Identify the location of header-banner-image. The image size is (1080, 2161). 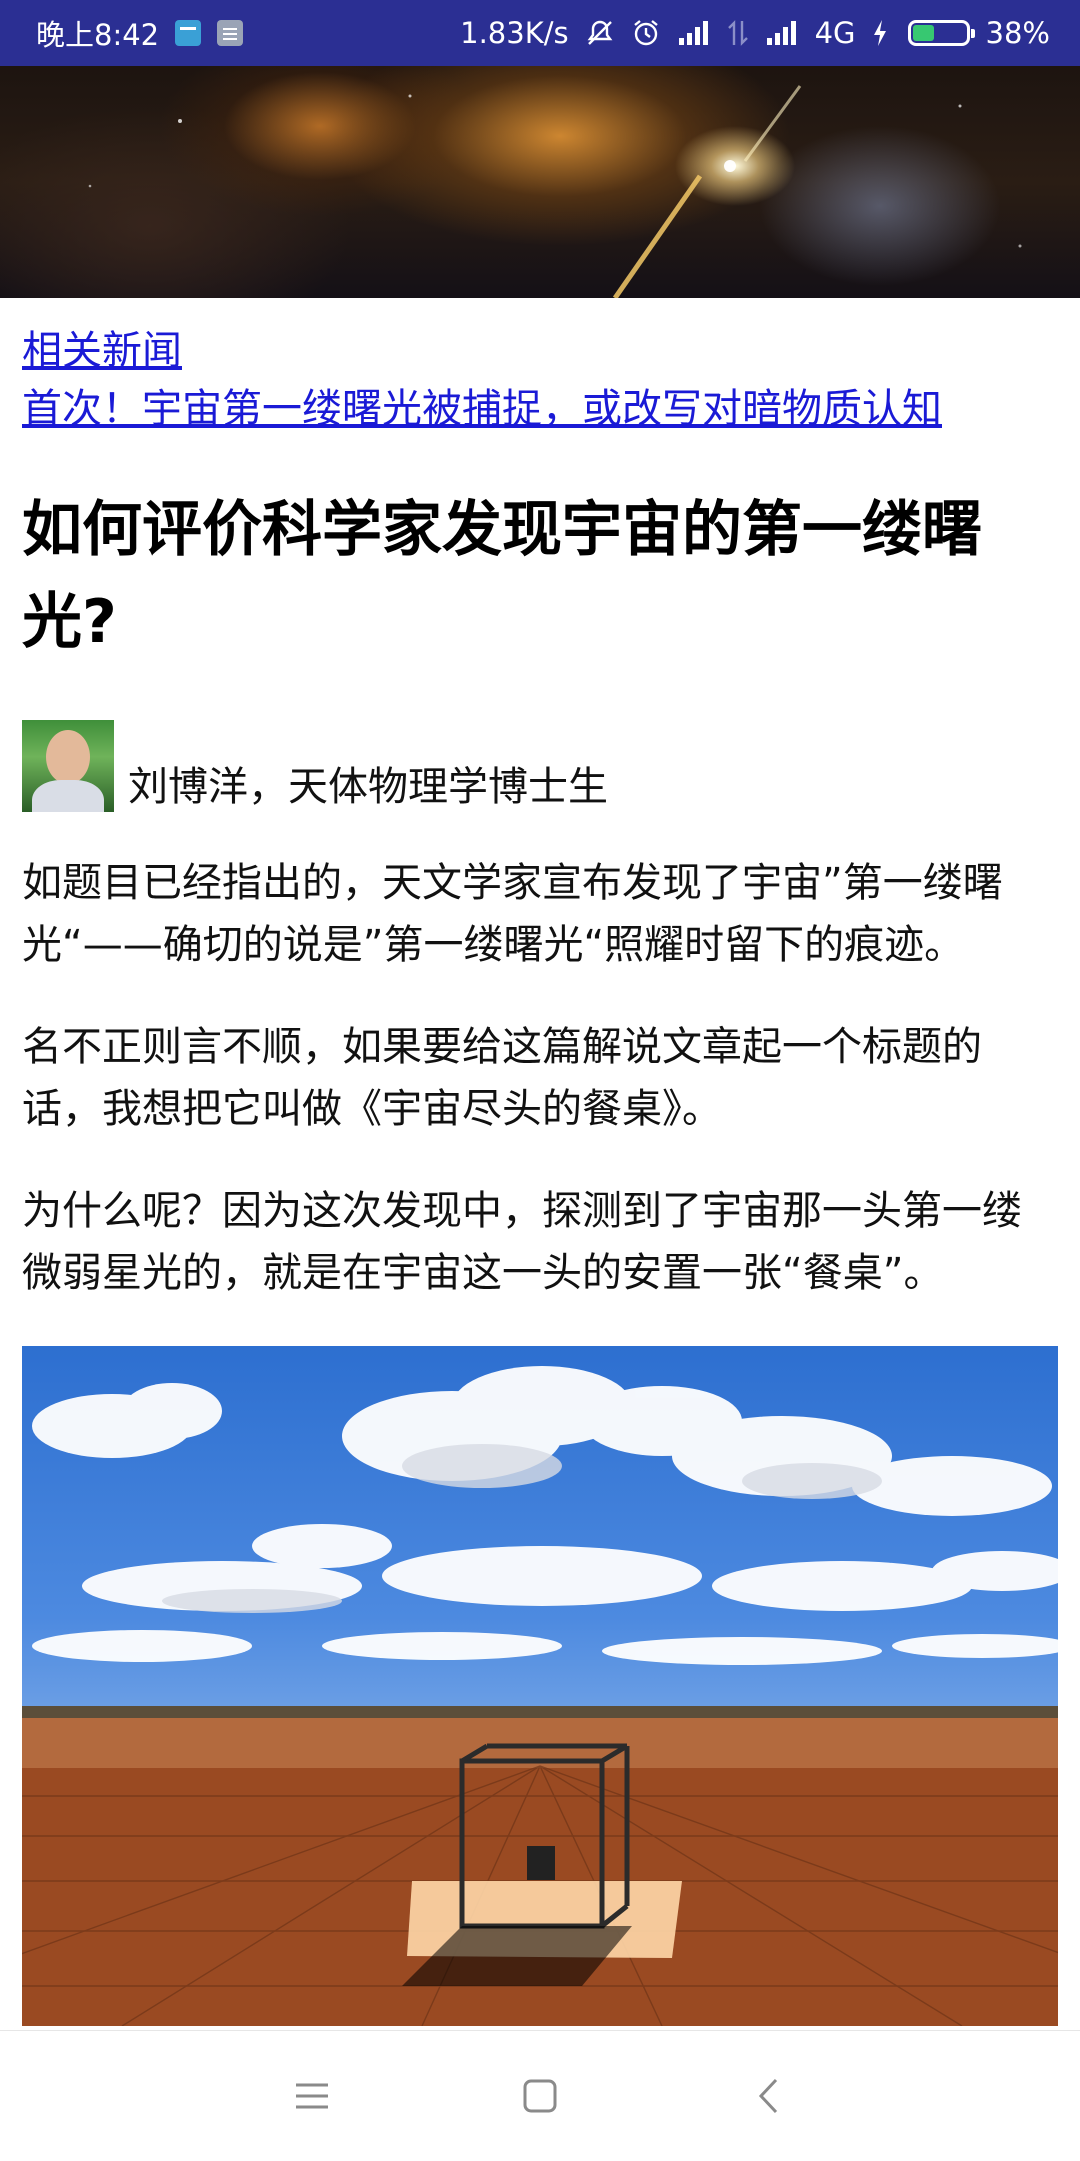
(540, 182).